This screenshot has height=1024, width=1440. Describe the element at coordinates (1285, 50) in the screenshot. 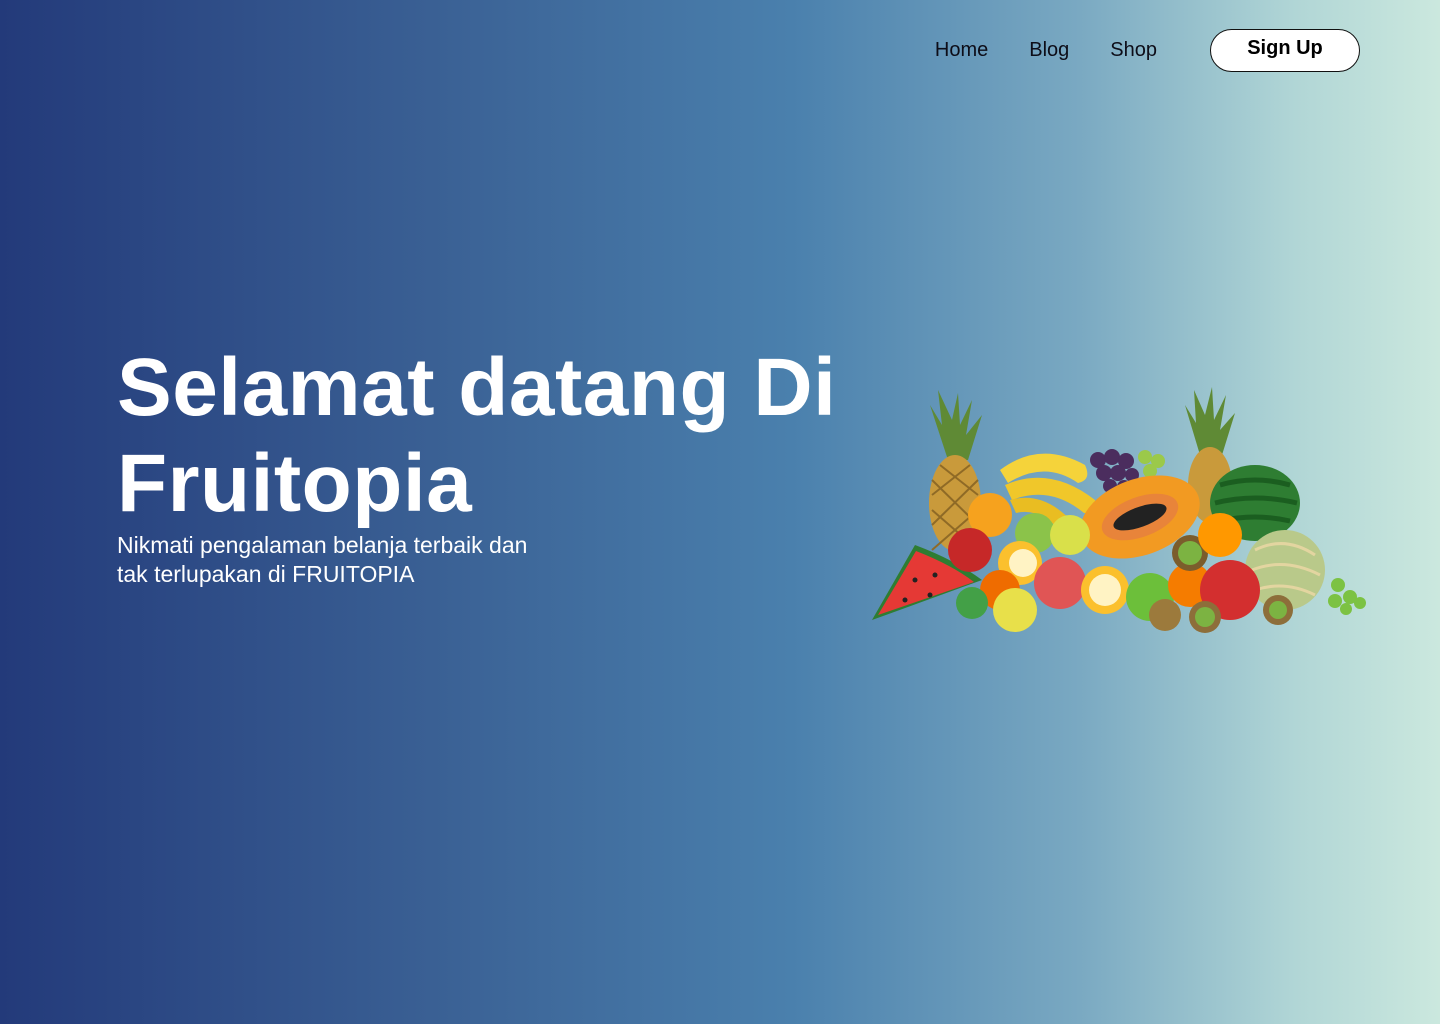

I see `sign-up-button: Sign Up` at that location.